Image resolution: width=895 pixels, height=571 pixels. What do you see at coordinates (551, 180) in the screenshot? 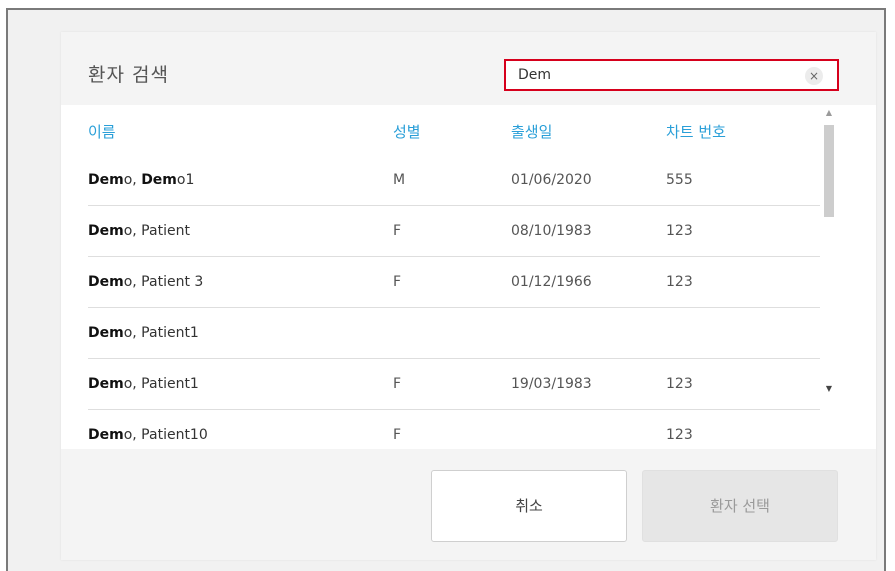
I see `patient-dob: 01/06/2020` at bounding box center [551, 180].